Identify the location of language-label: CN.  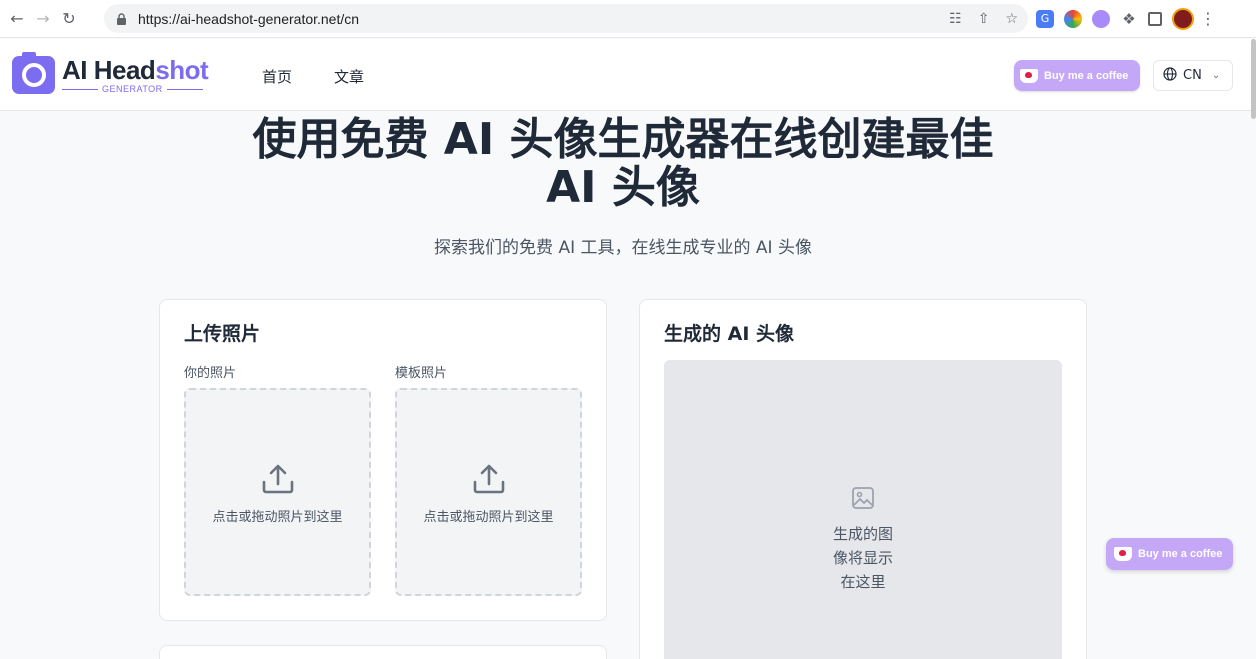
(1192, 75).